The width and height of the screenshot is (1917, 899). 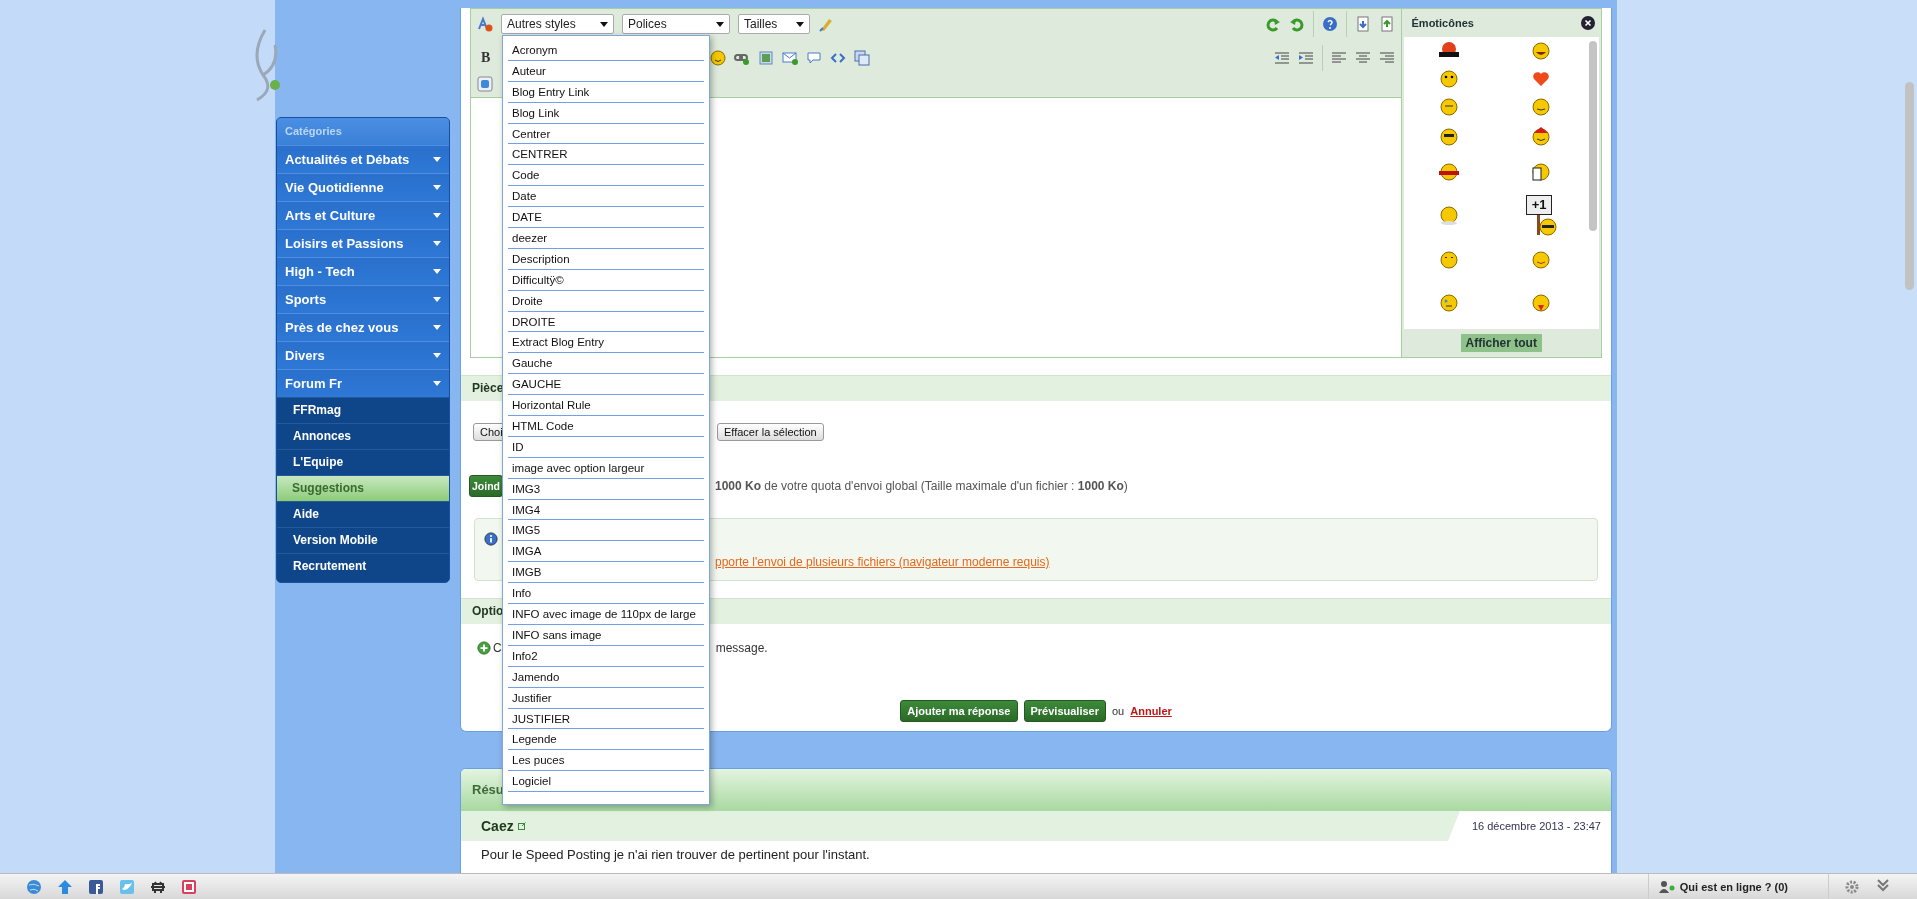 I want to click on sidebar-title: Catégories, so click(x=363, y=131).